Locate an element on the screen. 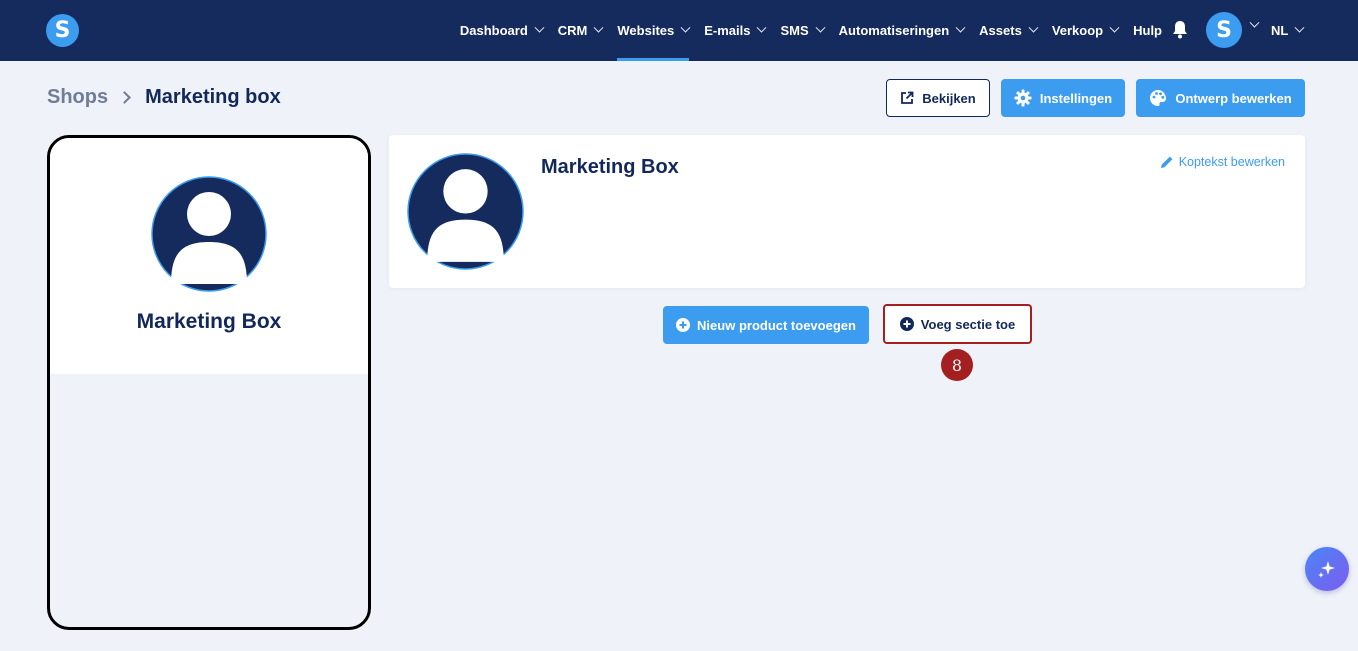 Image resolution: width=1358 pixels, height=651 pixels. nav-item-e-mails: E-mails is located at coordinates (735, 30).